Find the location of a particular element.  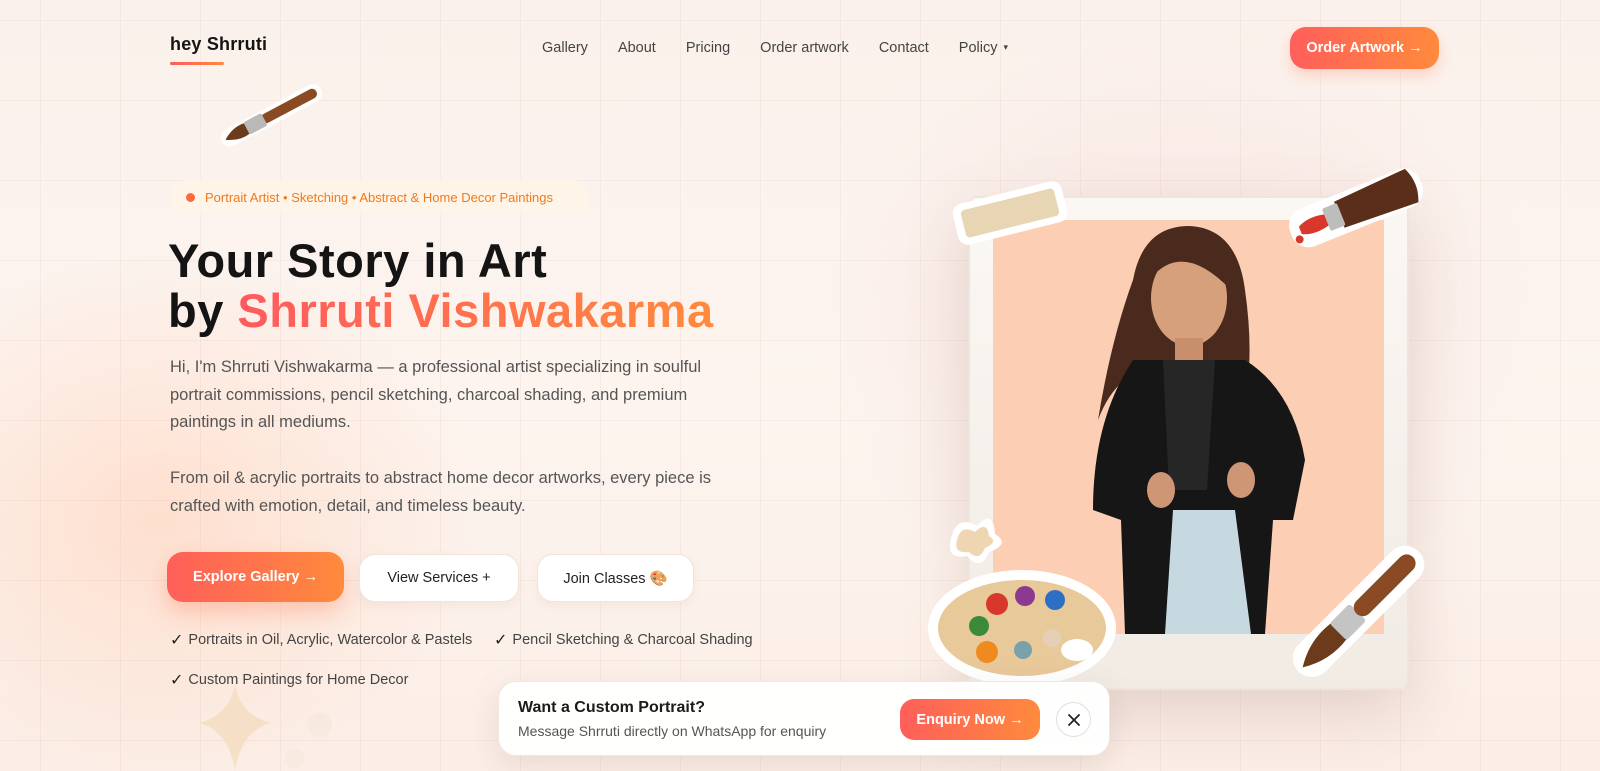

nav-policy-label: Policy is located at coordinates (978, 48).